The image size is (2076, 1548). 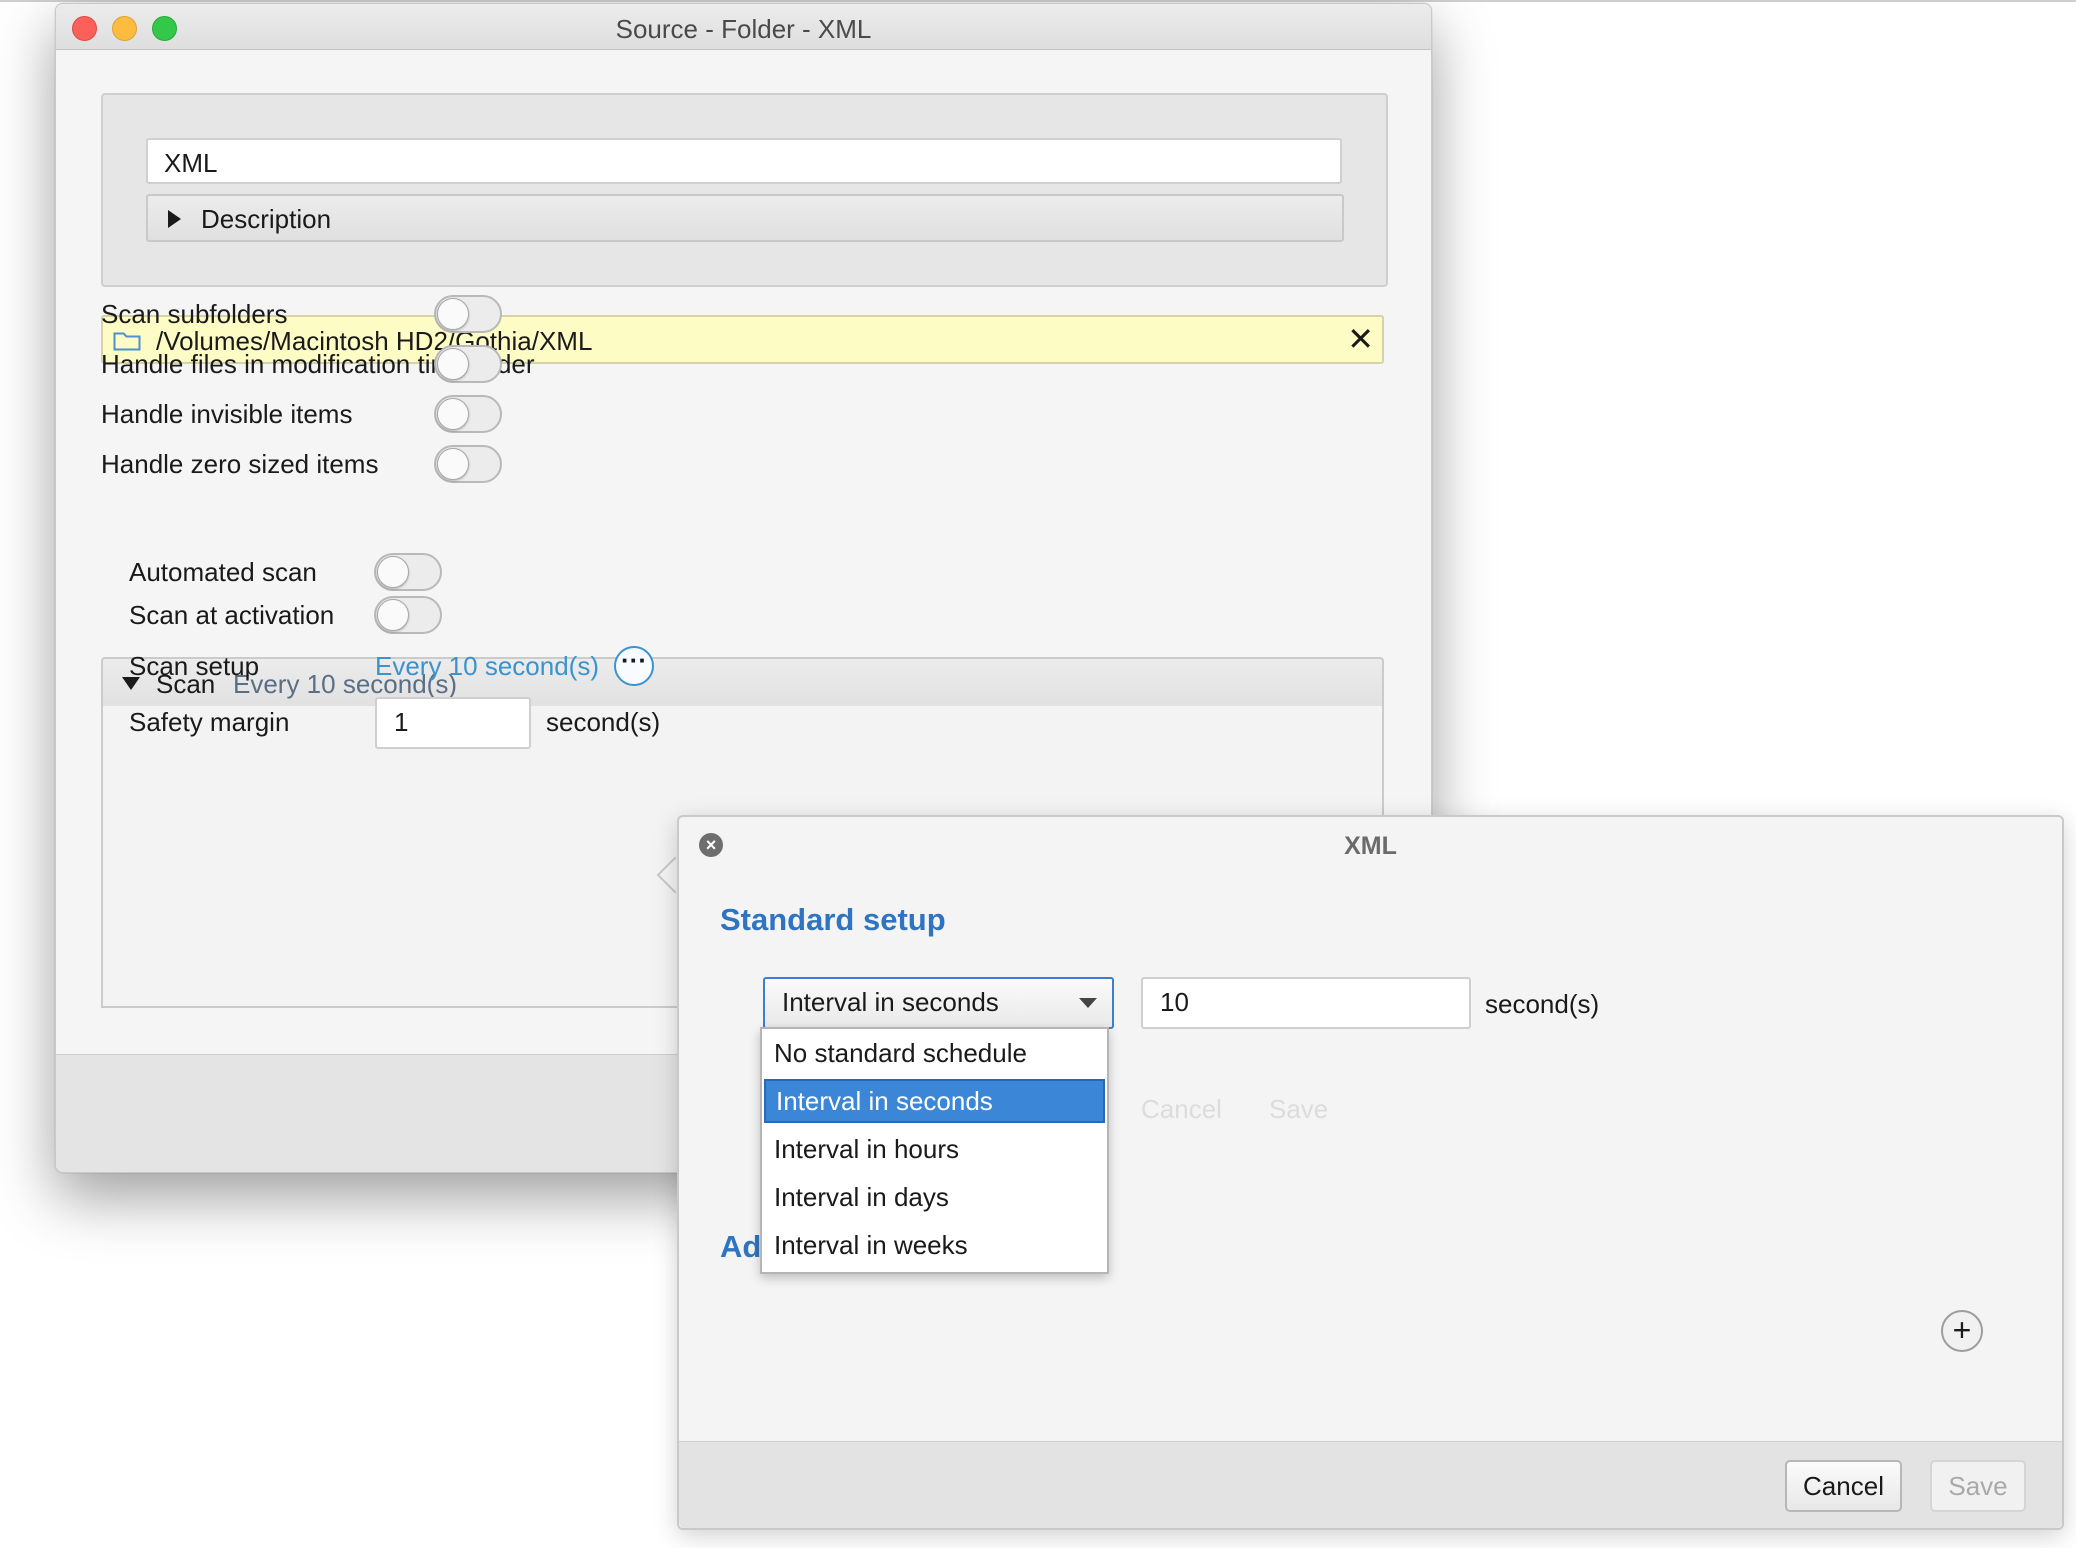 I want to click on option-no-standard-schedule: No standard schedule, so click(x=934, y=1053).